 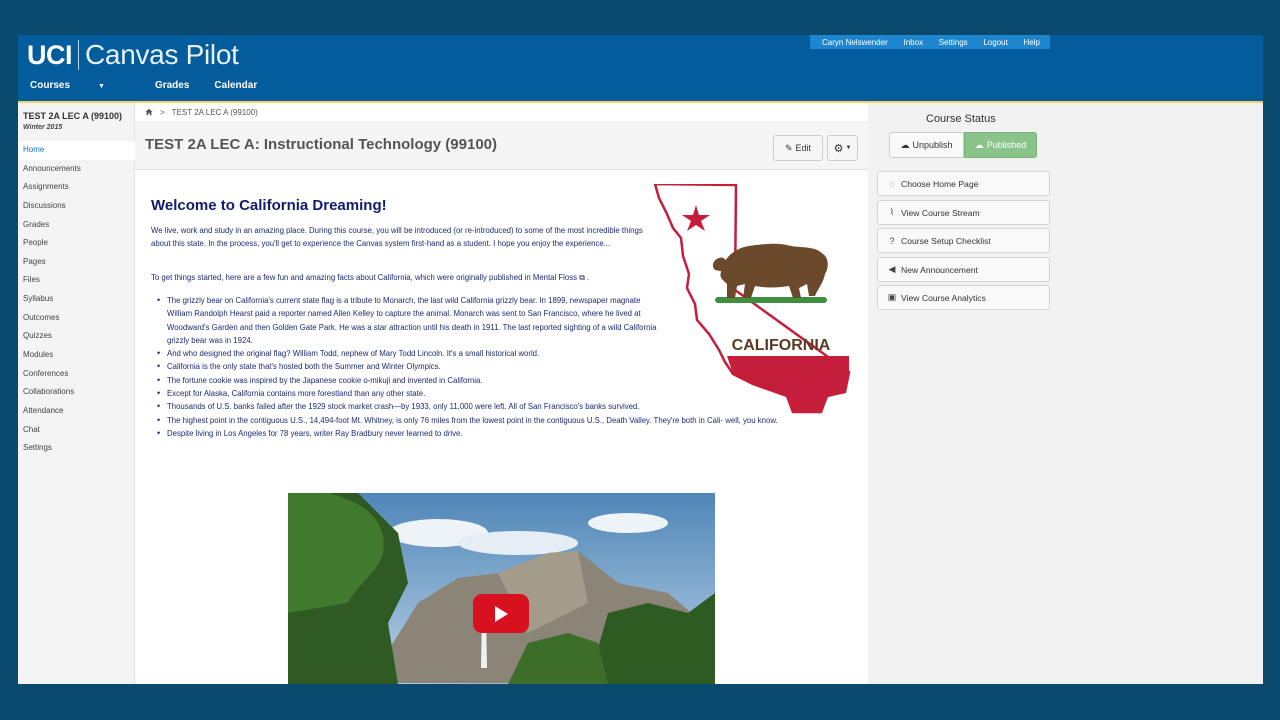 I want to click on course-setup-checklist-label: Course Setup Checklist, so click(x=946, y=240).